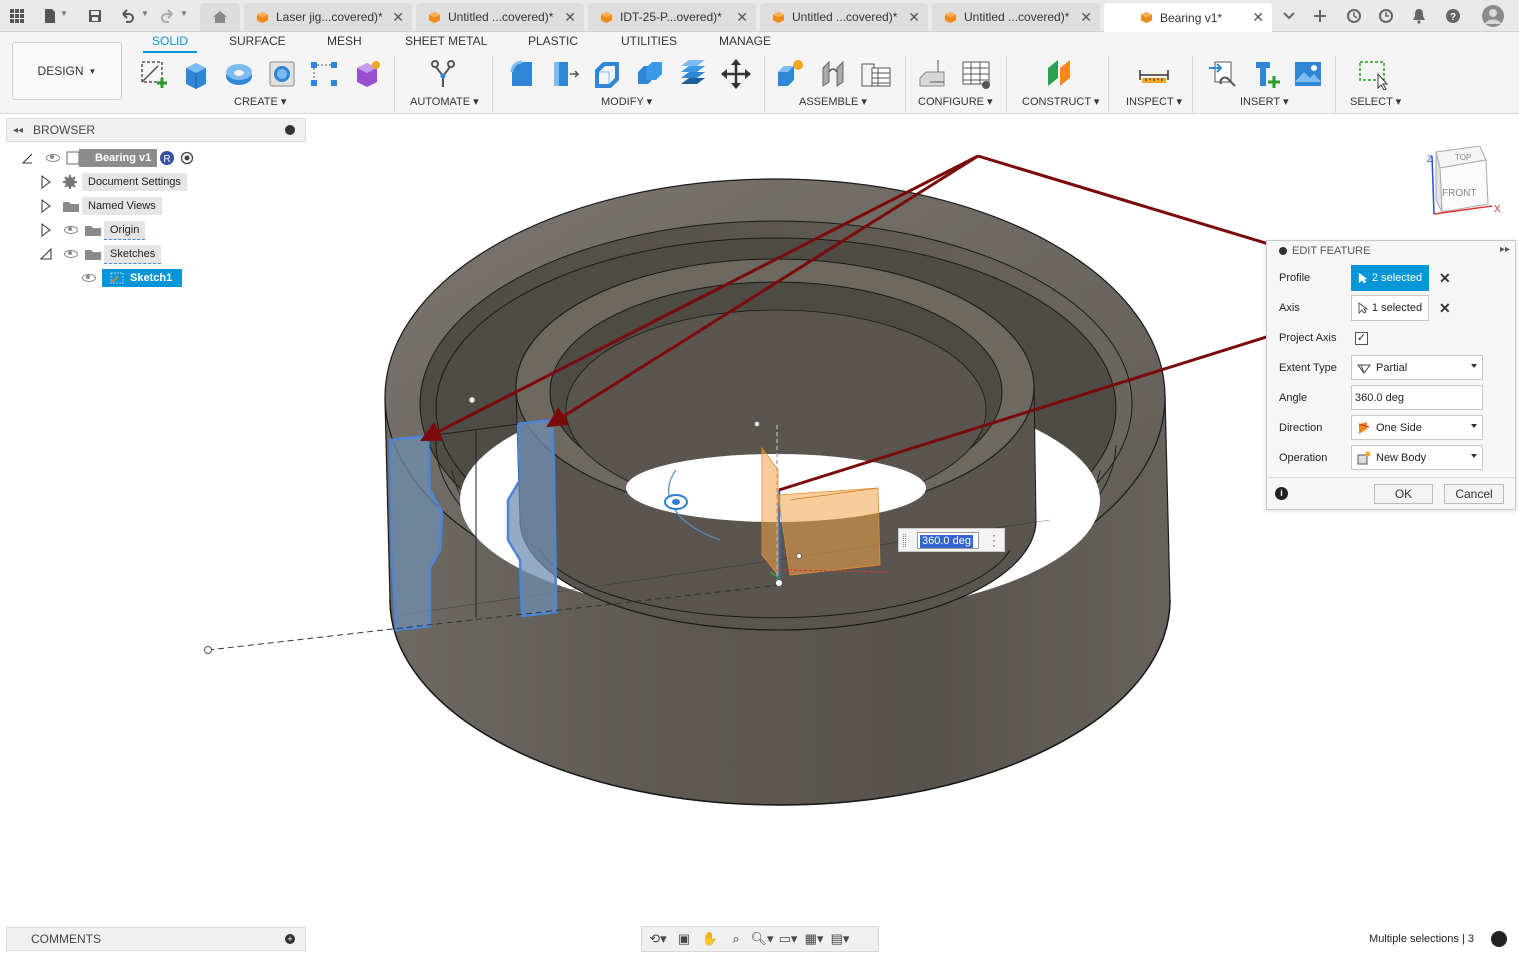 The width and height of the screenshot is (1519, 957). I want to click on home-tab, so click(220, 17).